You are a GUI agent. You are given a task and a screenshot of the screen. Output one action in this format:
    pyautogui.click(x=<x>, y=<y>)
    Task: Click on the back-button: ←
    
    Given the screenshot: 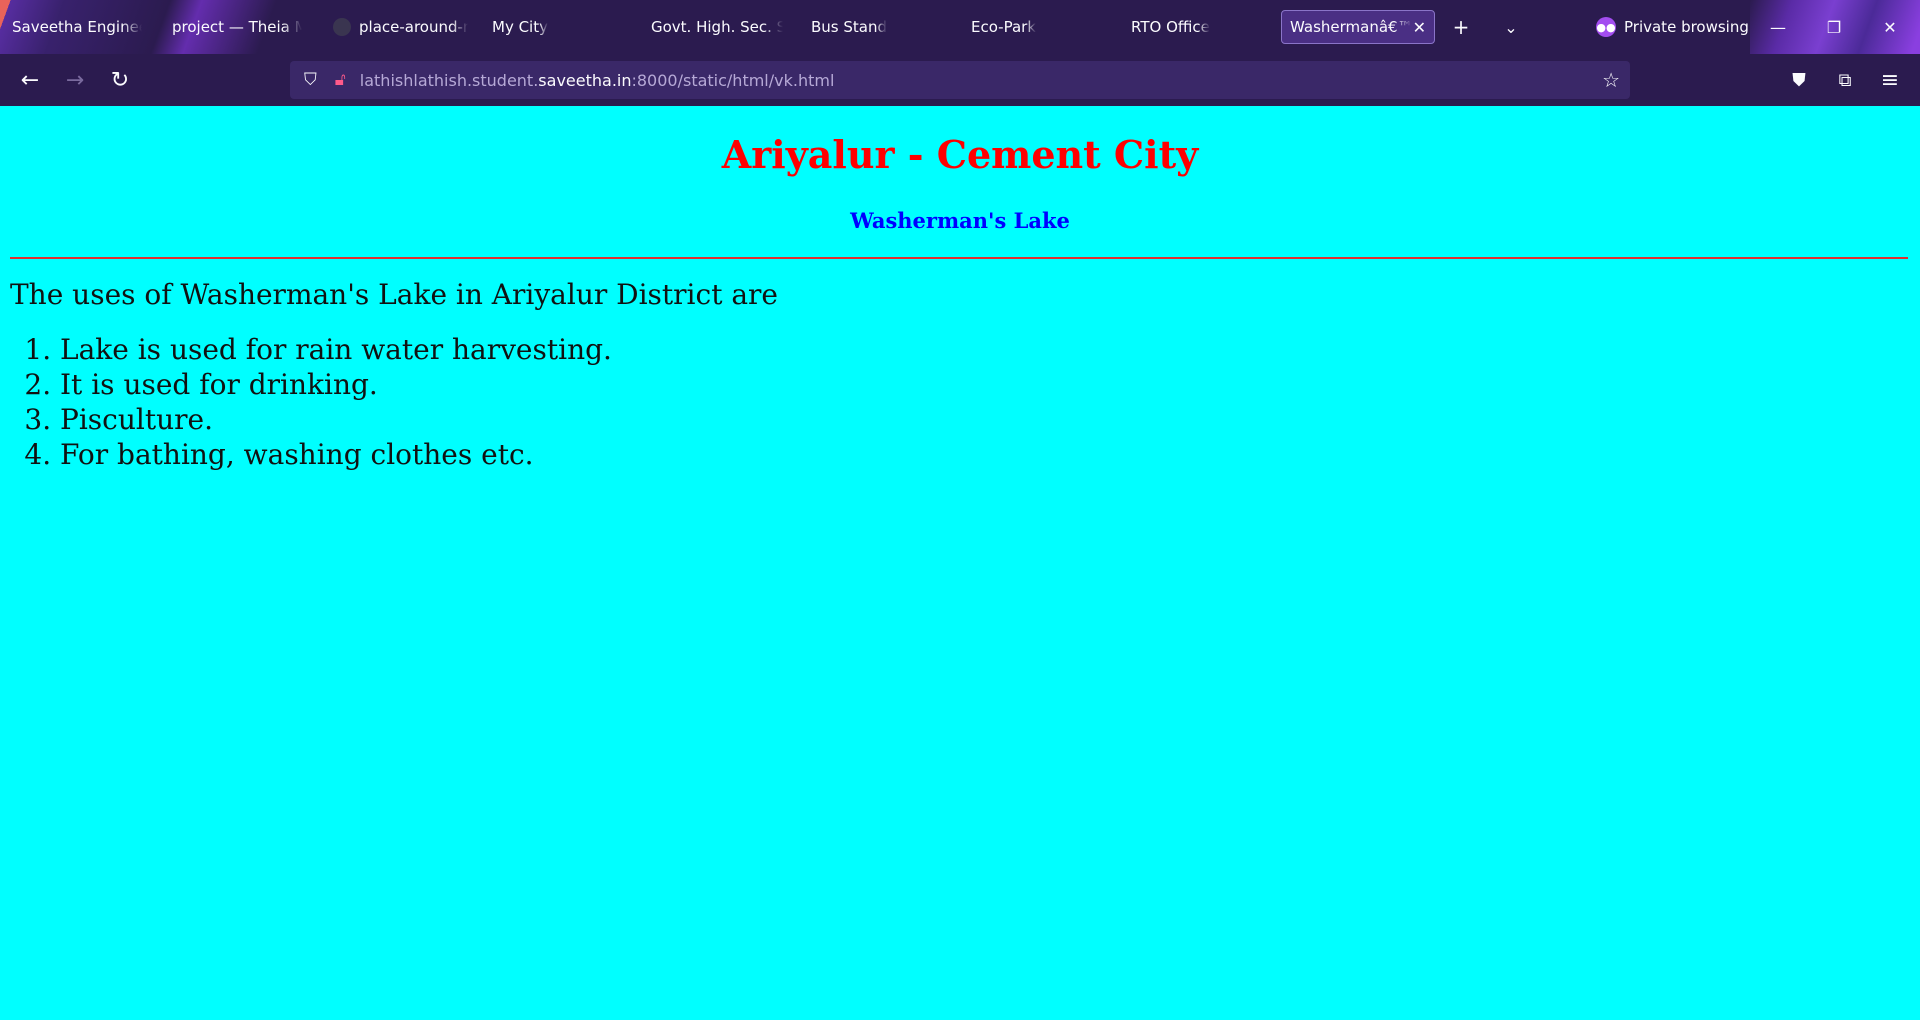 What is the action you would take?
    pyautogui.click(x=30, y=80)
    